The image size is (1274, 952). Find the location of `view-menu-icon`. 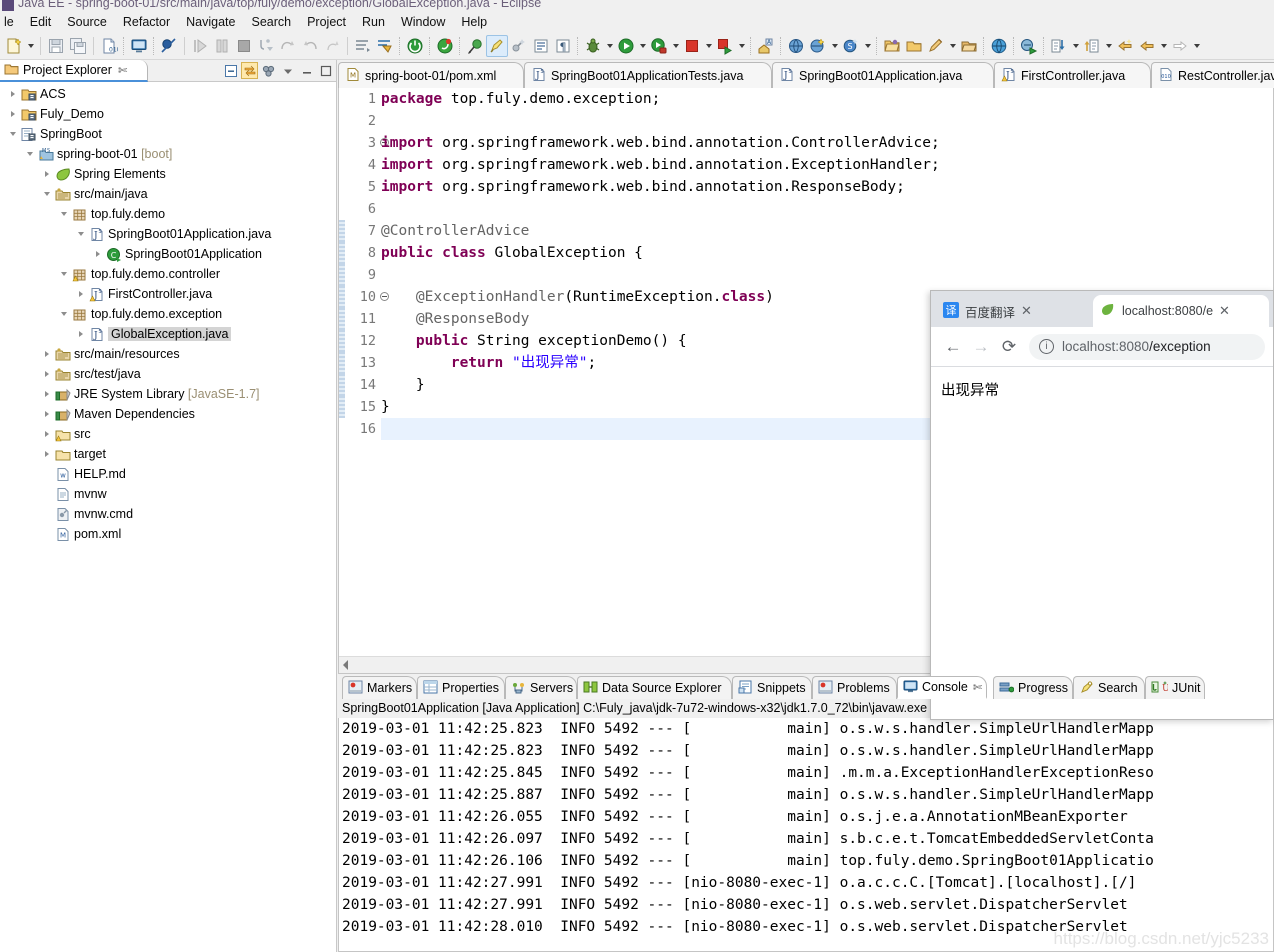

view-menu-icon is located at coordinates (287, 70).